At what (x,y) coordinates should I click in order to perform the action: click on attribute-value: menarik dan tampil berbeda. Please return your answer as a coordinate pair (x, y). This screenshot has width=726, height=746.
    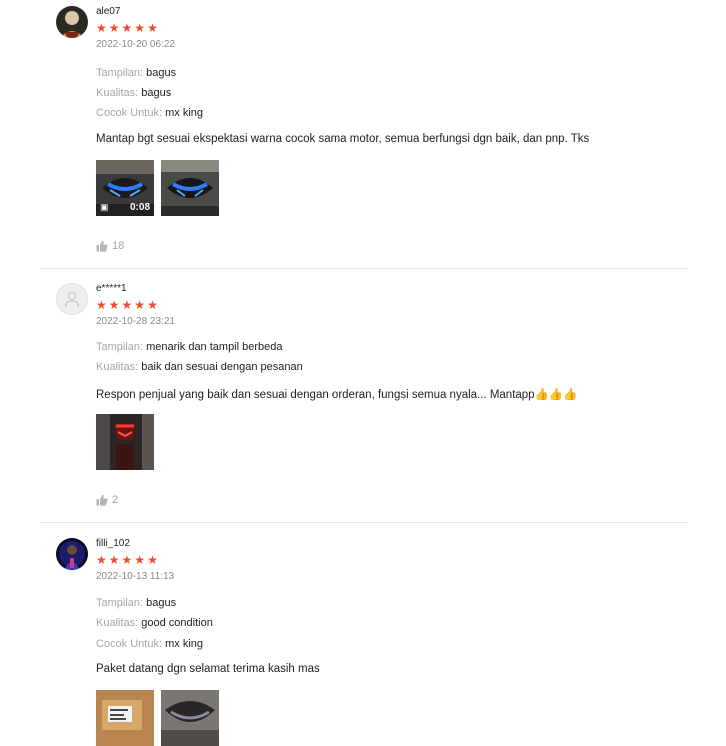
    Looking at the image, I should click on (214, 347).